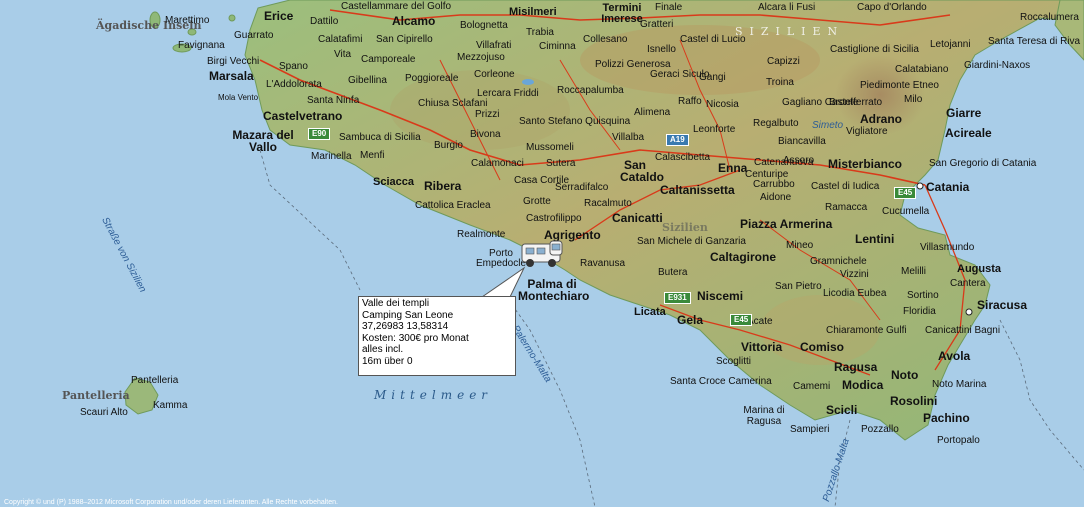  Describe the element at coordinates (690, 101) in the screenshot. I see `place-label: Raffo` at that location.